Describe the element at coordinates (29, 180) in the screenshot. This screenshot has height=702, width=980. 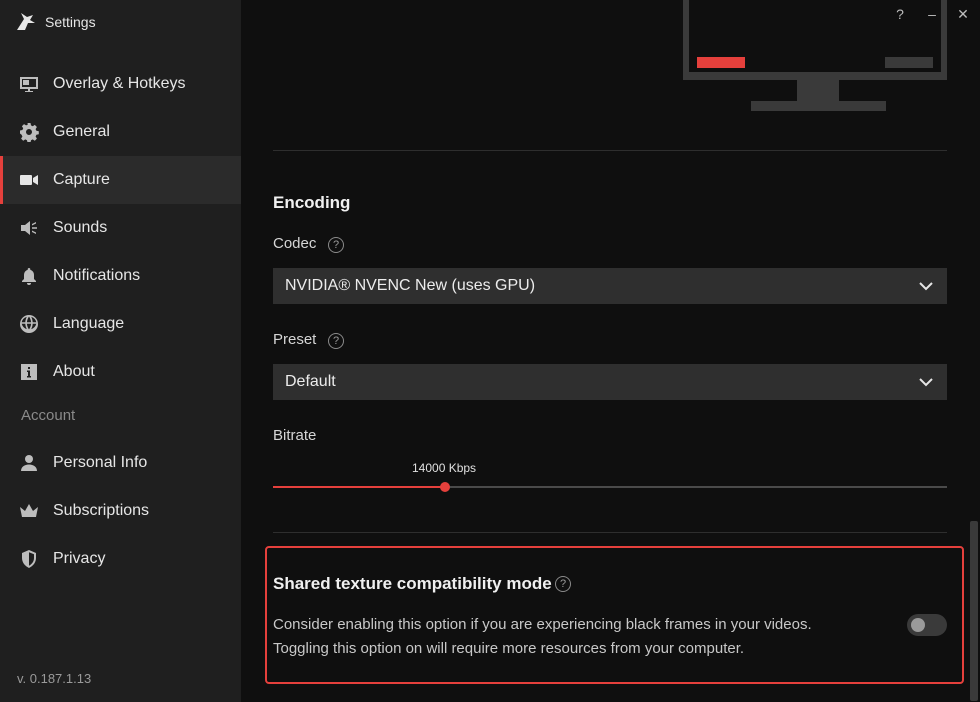
I see `camera-icon` at that location.